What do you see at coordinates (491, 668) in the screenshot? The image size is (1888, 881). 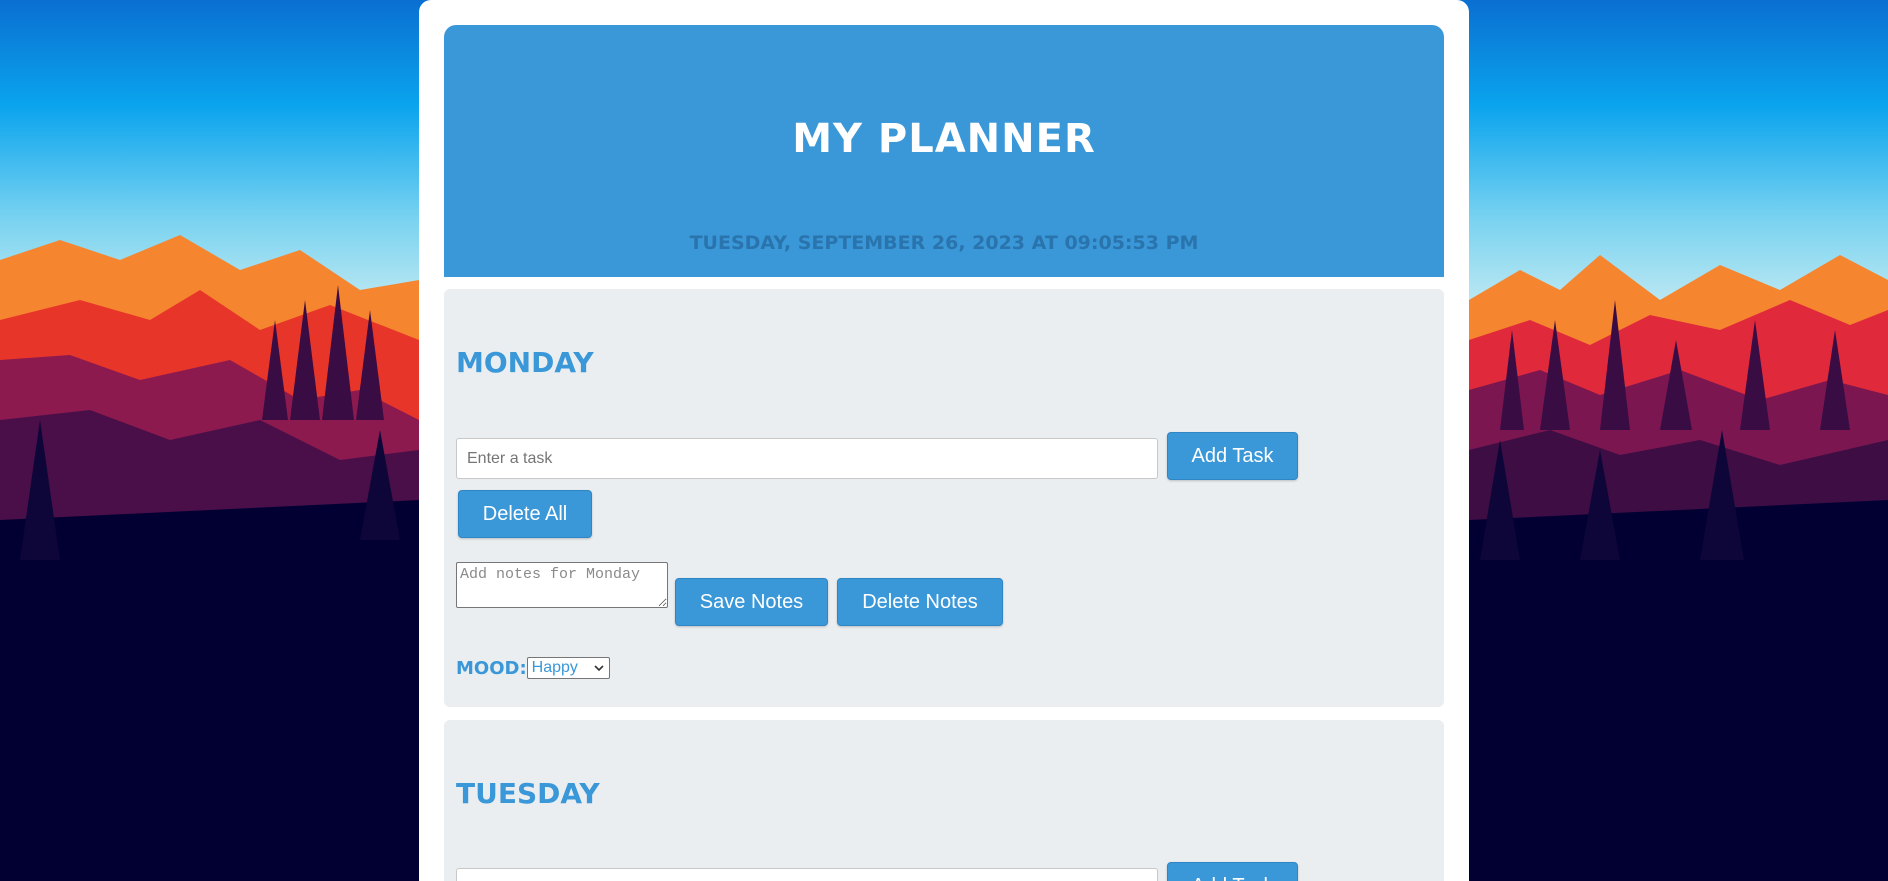 I see `mood-label: Mood:` at bounding box center [491, 668].